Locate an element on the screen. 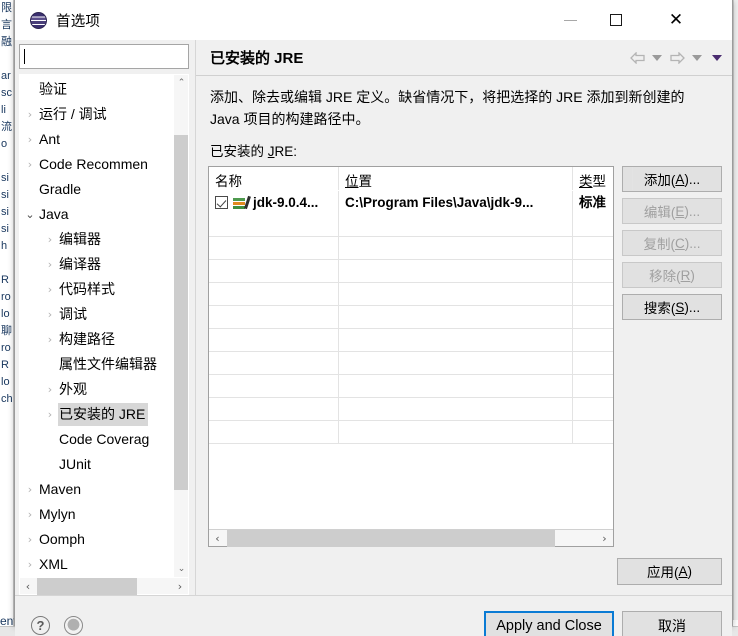  back-arrow-icon is located at coordinates (637, 58).